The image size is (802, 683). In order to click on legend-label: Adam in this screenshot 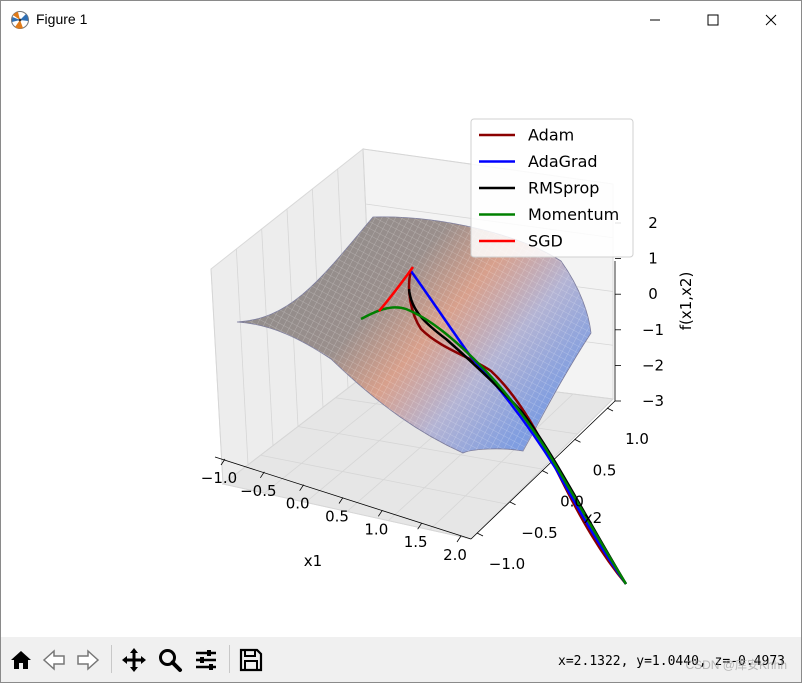, I will do `click(551, 135)`.